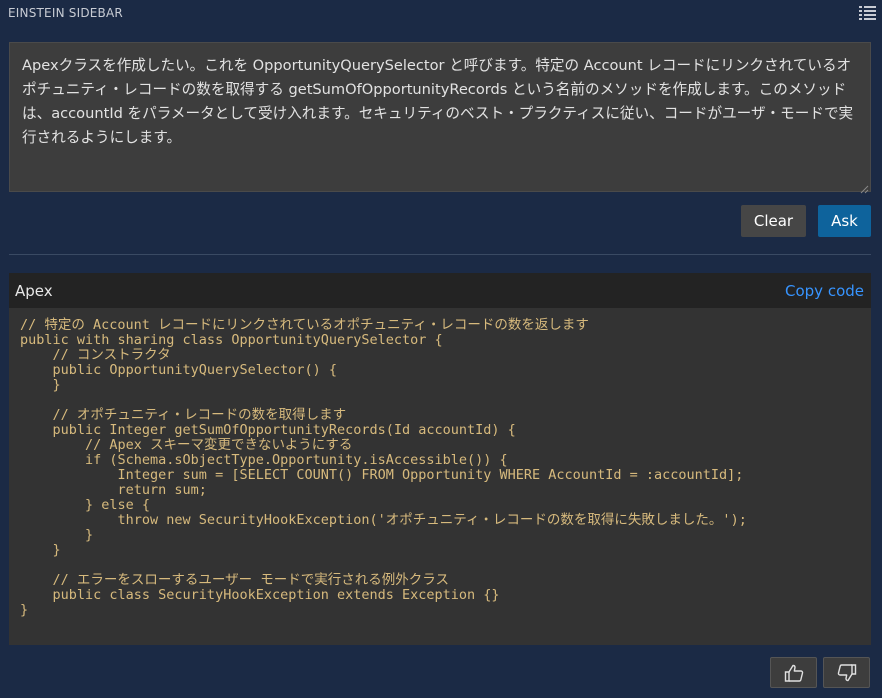 This screenshot has width=882, height=698. What do you see at coordinates (773, 221) in the screenshot?
I see `clear-button: Clear` at bounding box center [773, 221].